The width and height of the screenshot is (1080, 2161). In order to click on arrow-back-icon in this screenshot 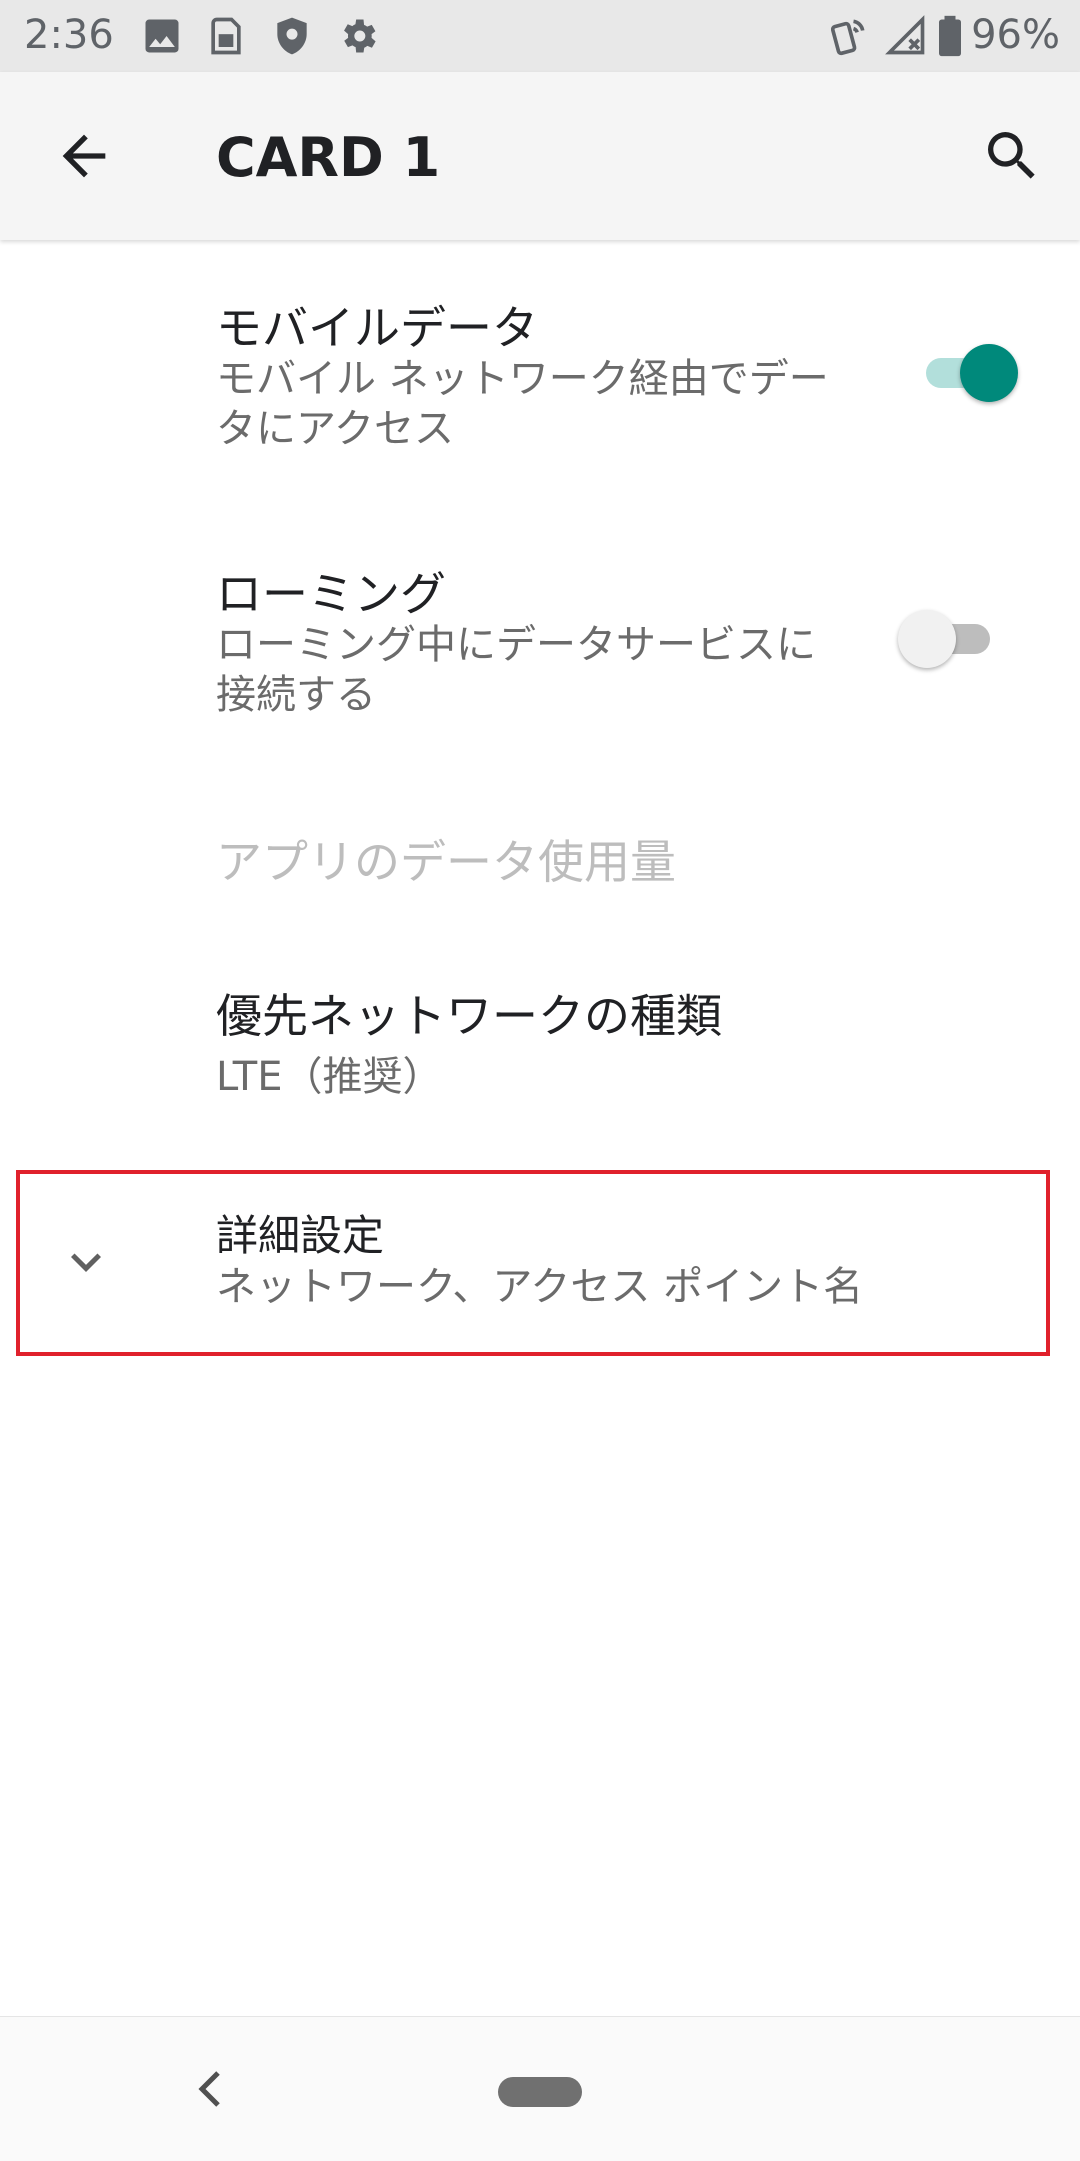, I will do `click(84, 156)`.